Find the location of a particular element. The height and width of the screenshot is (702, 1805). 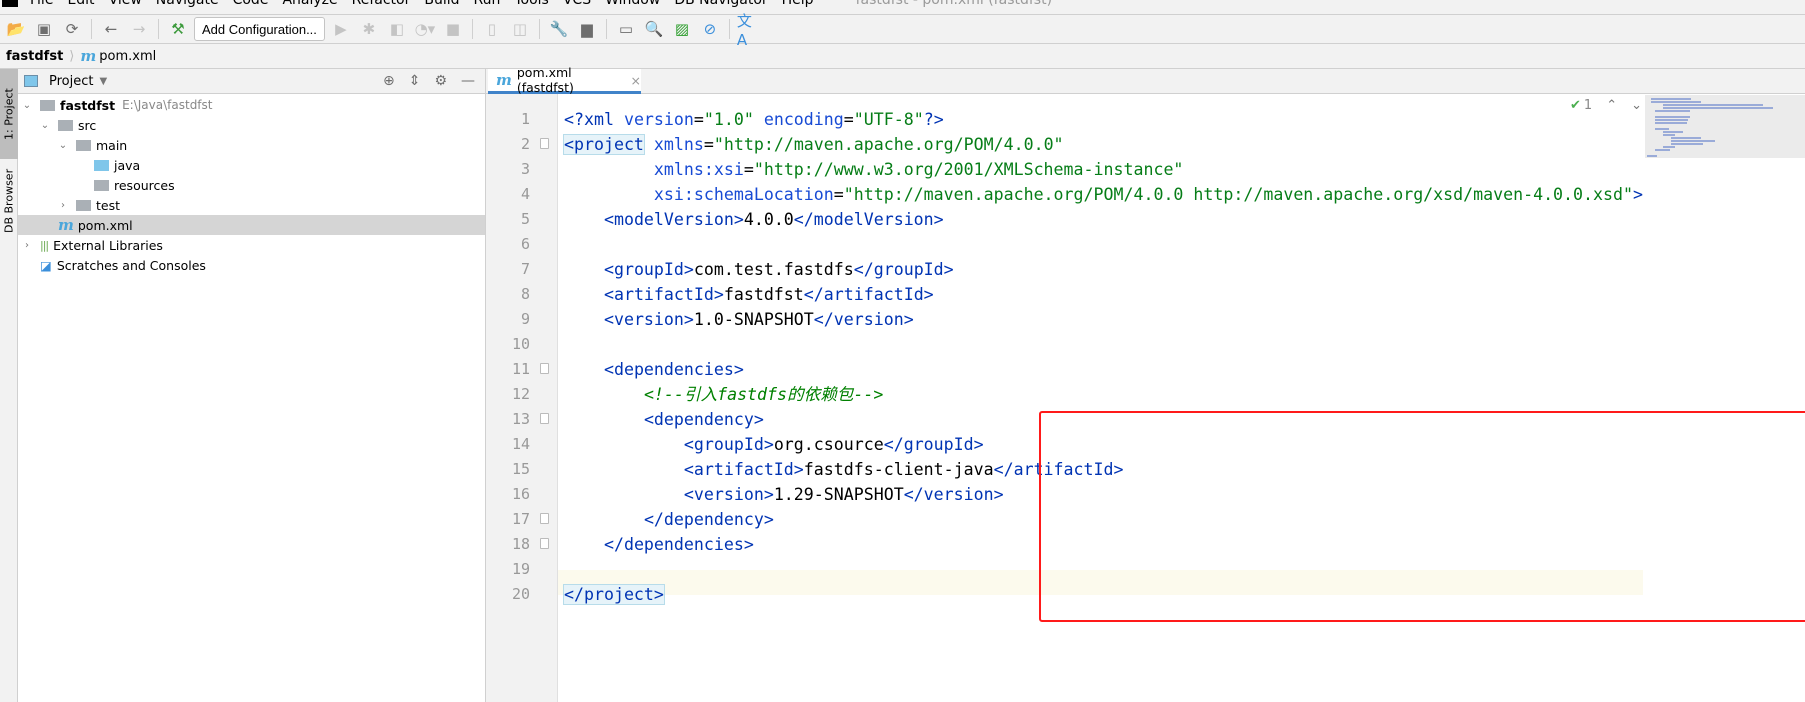

tree-item: ◪ Scratches and Consoles is located at coordinates (251, 265).